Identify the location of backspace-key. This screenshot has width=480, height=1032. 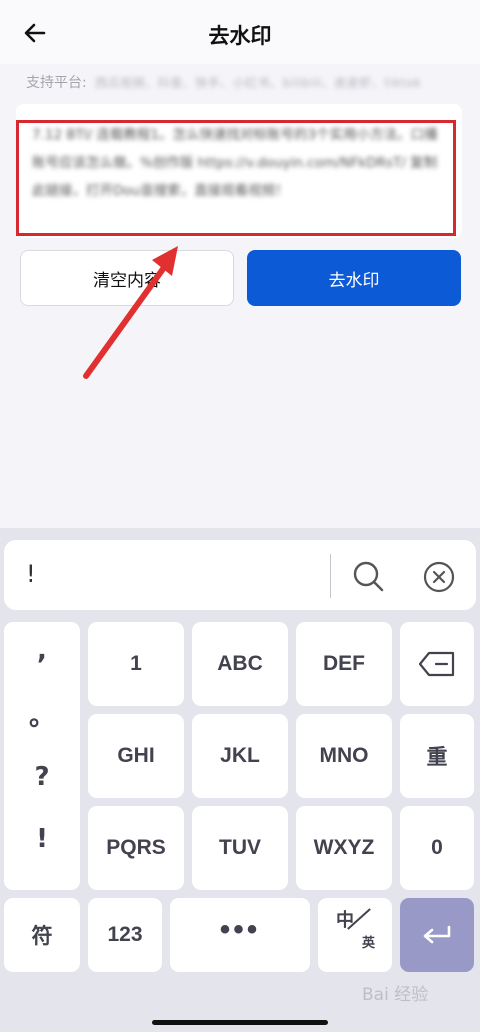
(437, 664).